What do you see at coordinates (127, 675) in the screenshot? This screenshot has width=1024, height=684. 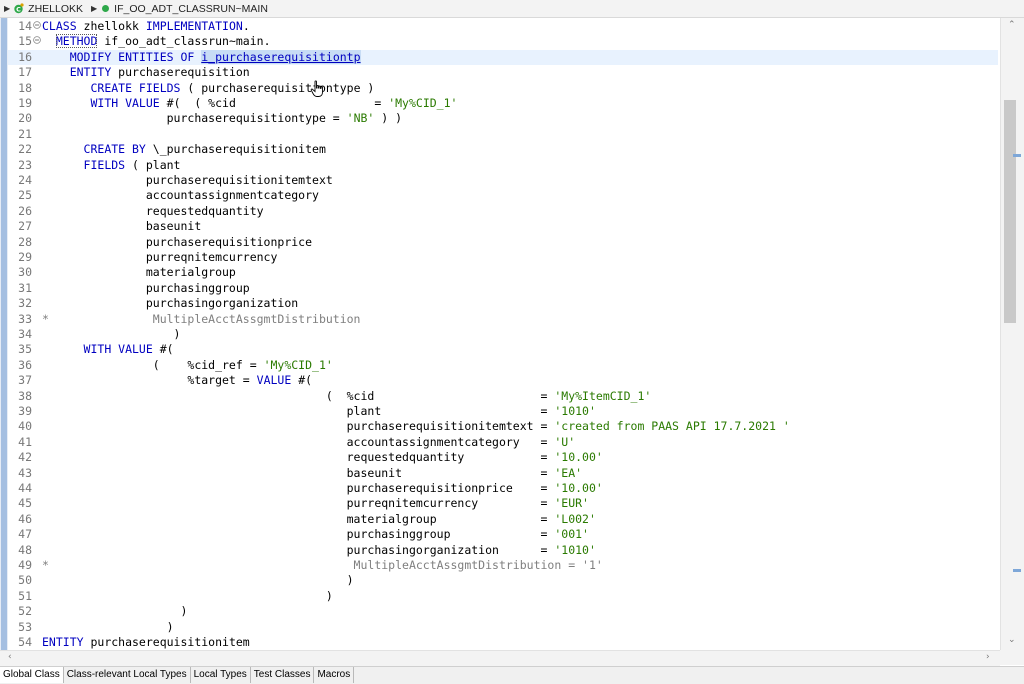 I see `tab-class-relevant-local-types: Class-relevant Local Types` at bounding box center [127, 675].